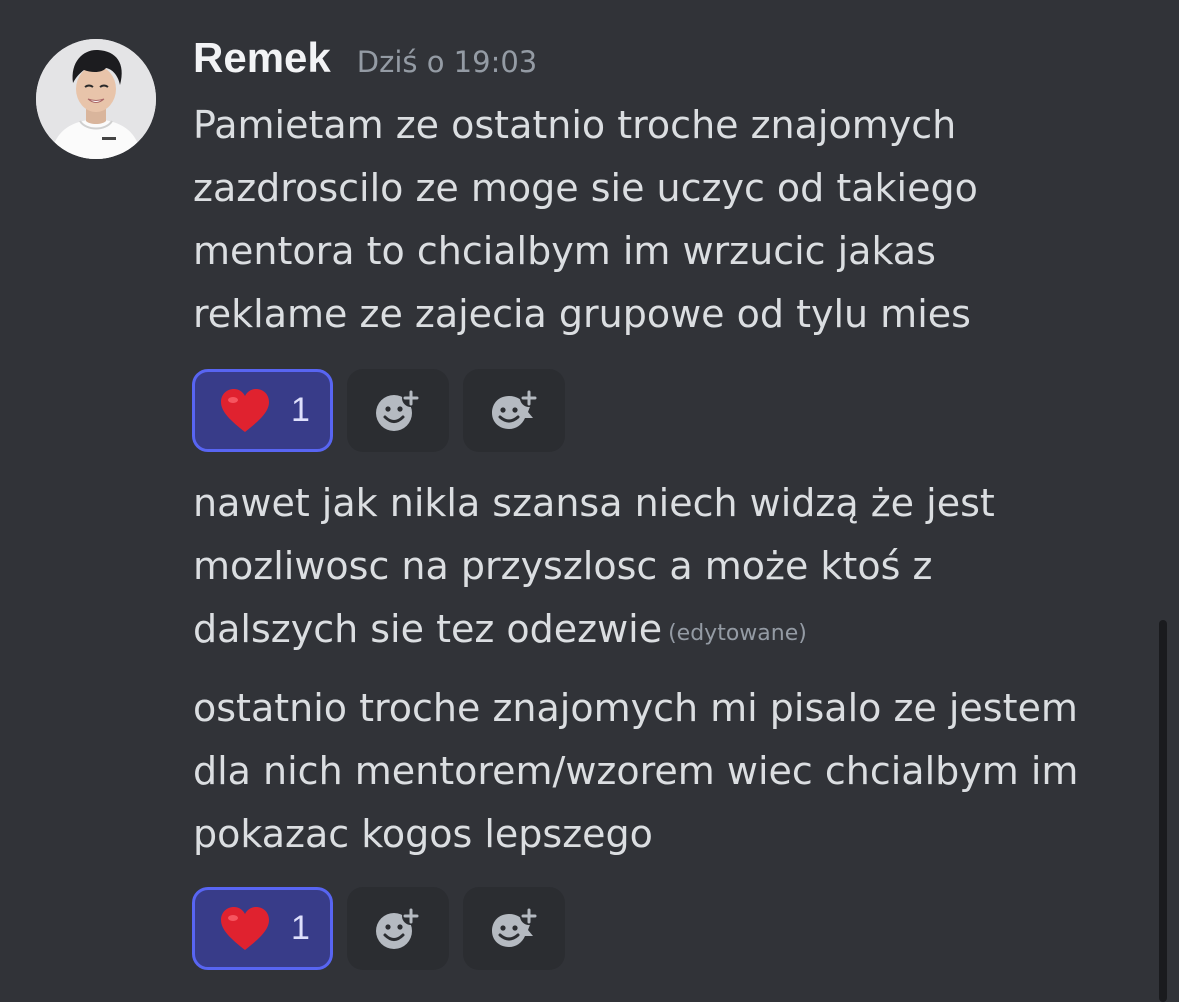 The width and height of the screenshot is (1179, 1002). I want to click on username: Remek, so click(262, 58).